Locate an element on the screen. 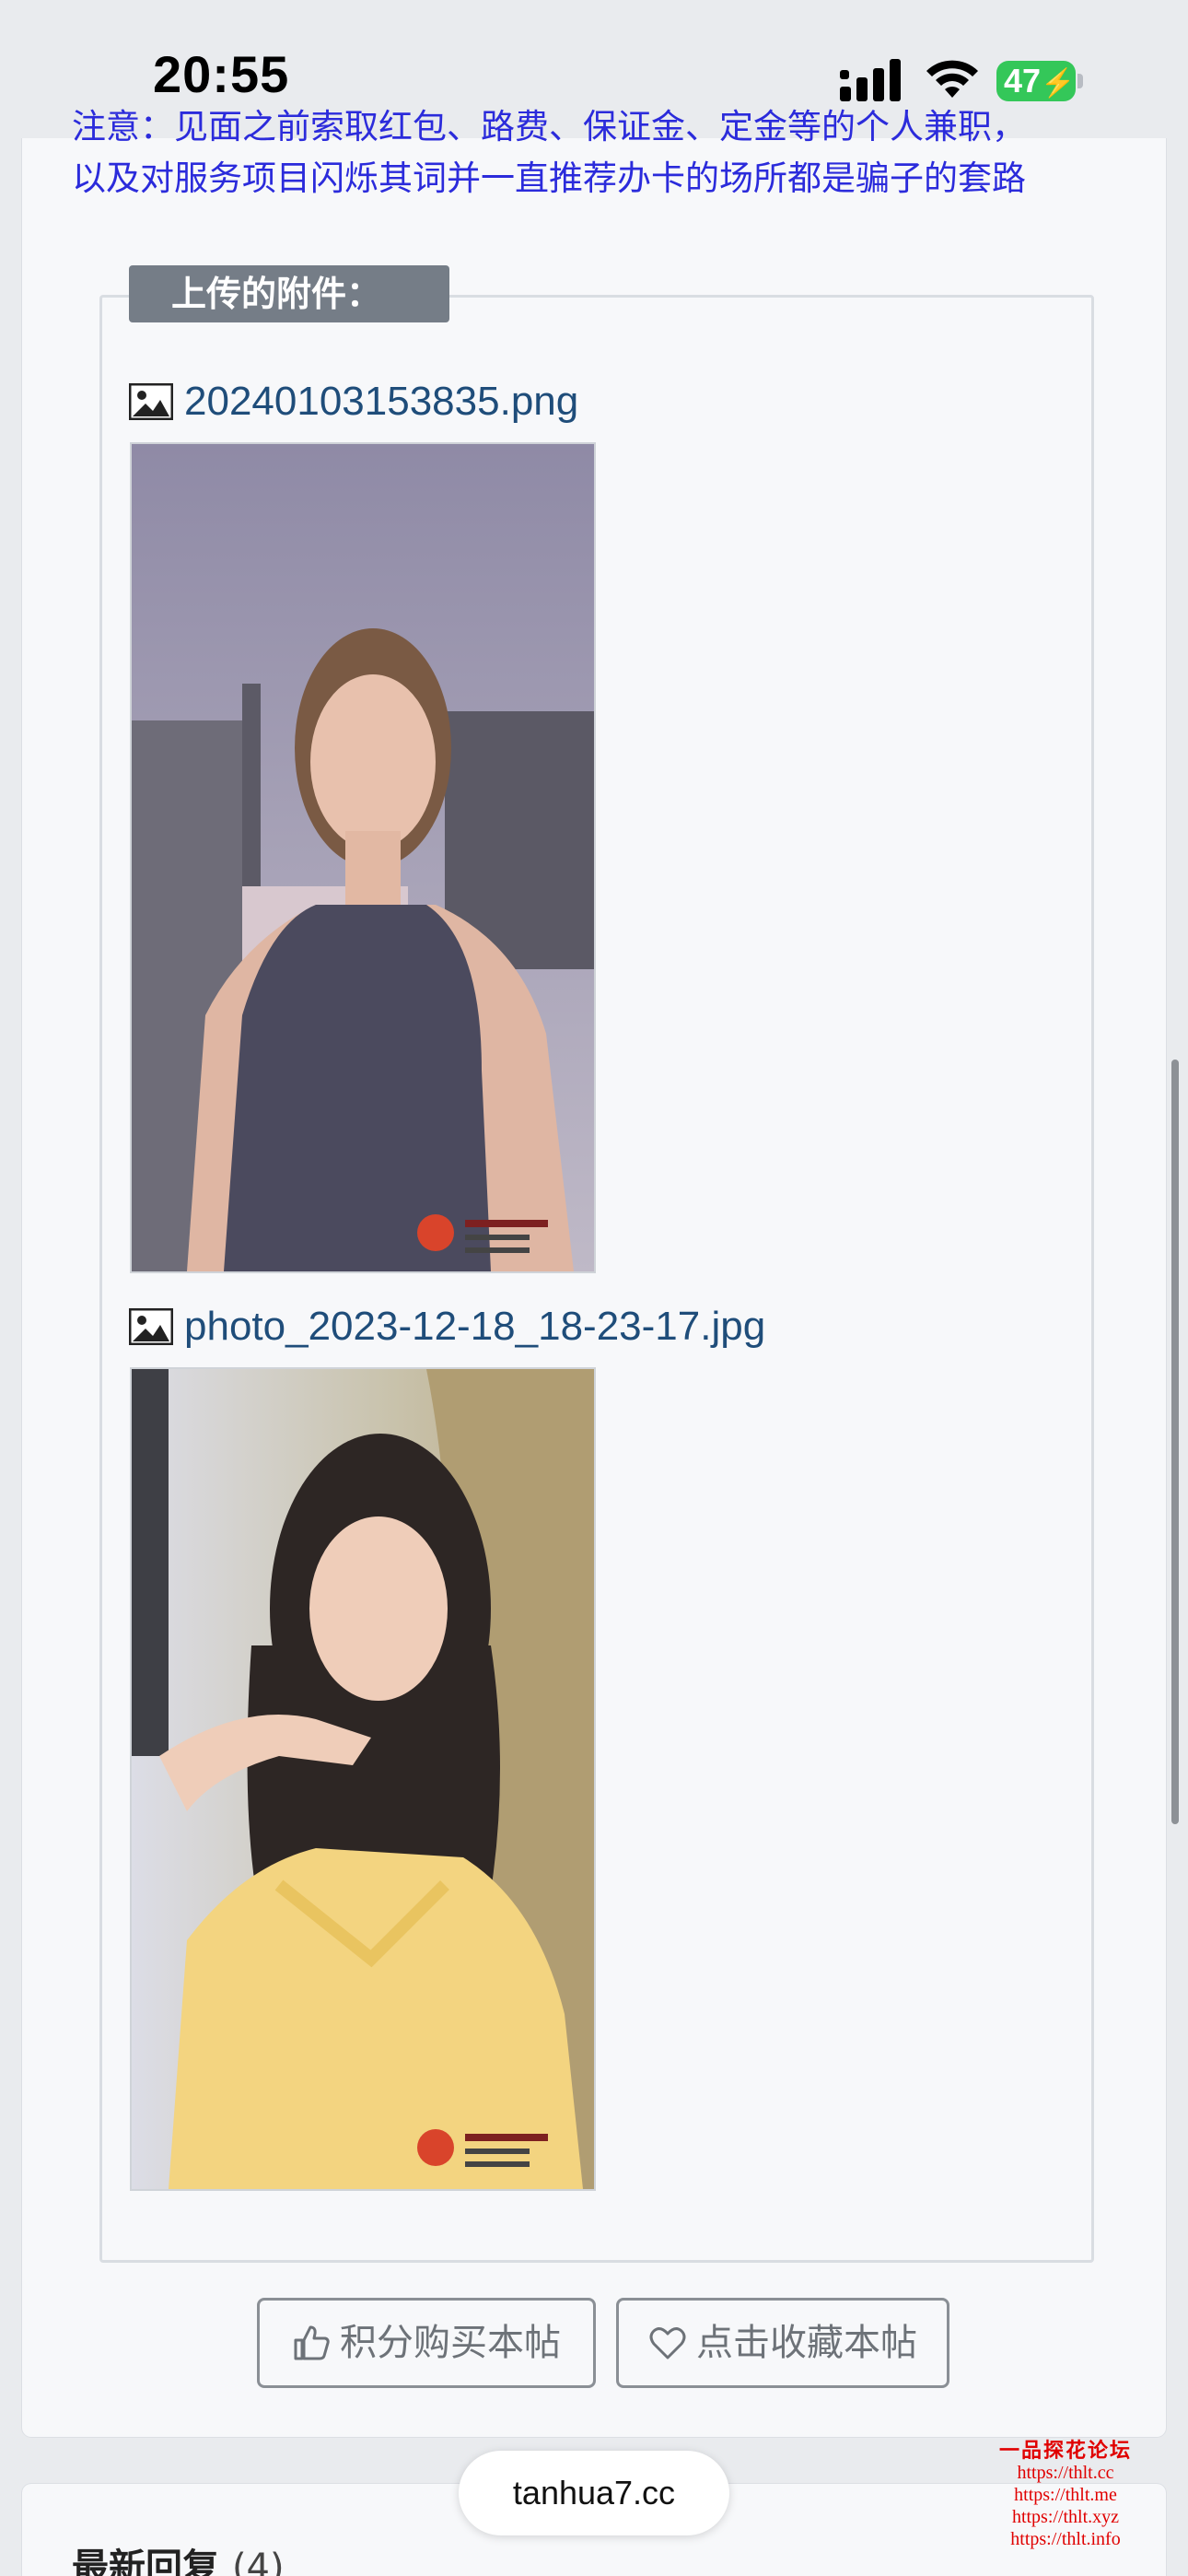  replies-title-text: 最新回复 is located at coordinates (145, 2561).